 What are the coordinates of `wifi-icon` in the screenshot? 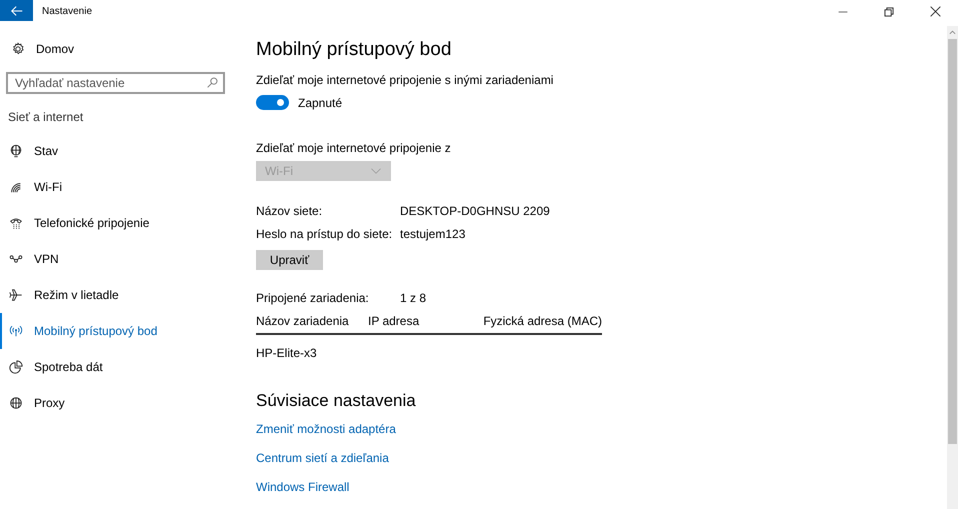 It's located at (16, 187).